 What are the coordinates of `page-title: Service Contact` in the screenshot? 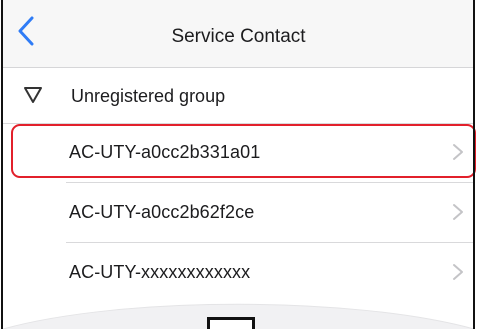 It's located at (238, 36).